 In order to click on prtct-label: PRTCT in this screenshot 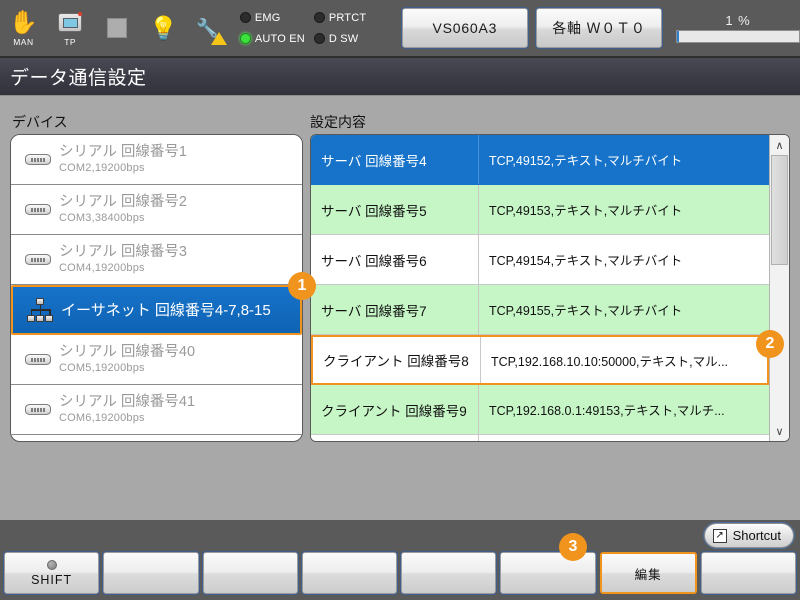, I will do `click(347, 17)`.